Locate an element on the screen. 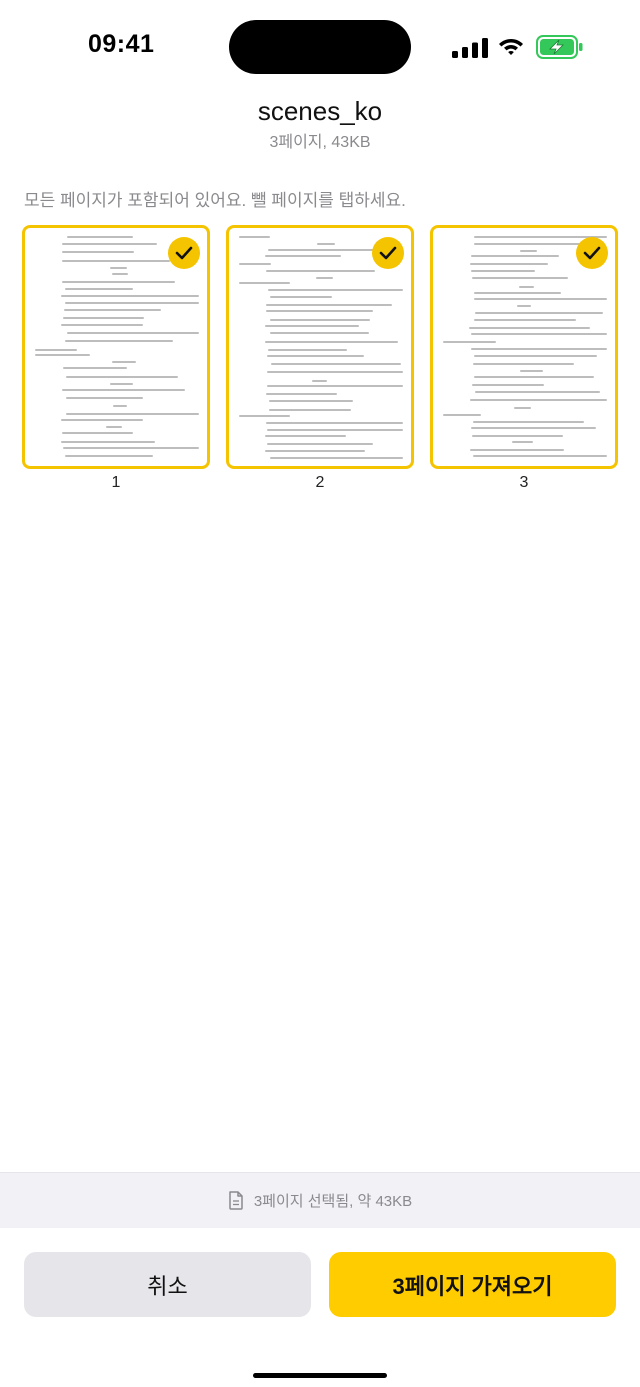 The height and width of the screenshot is (1387, 640). file-info: 3페이지, 43KB is located at coordinates (320, 142).